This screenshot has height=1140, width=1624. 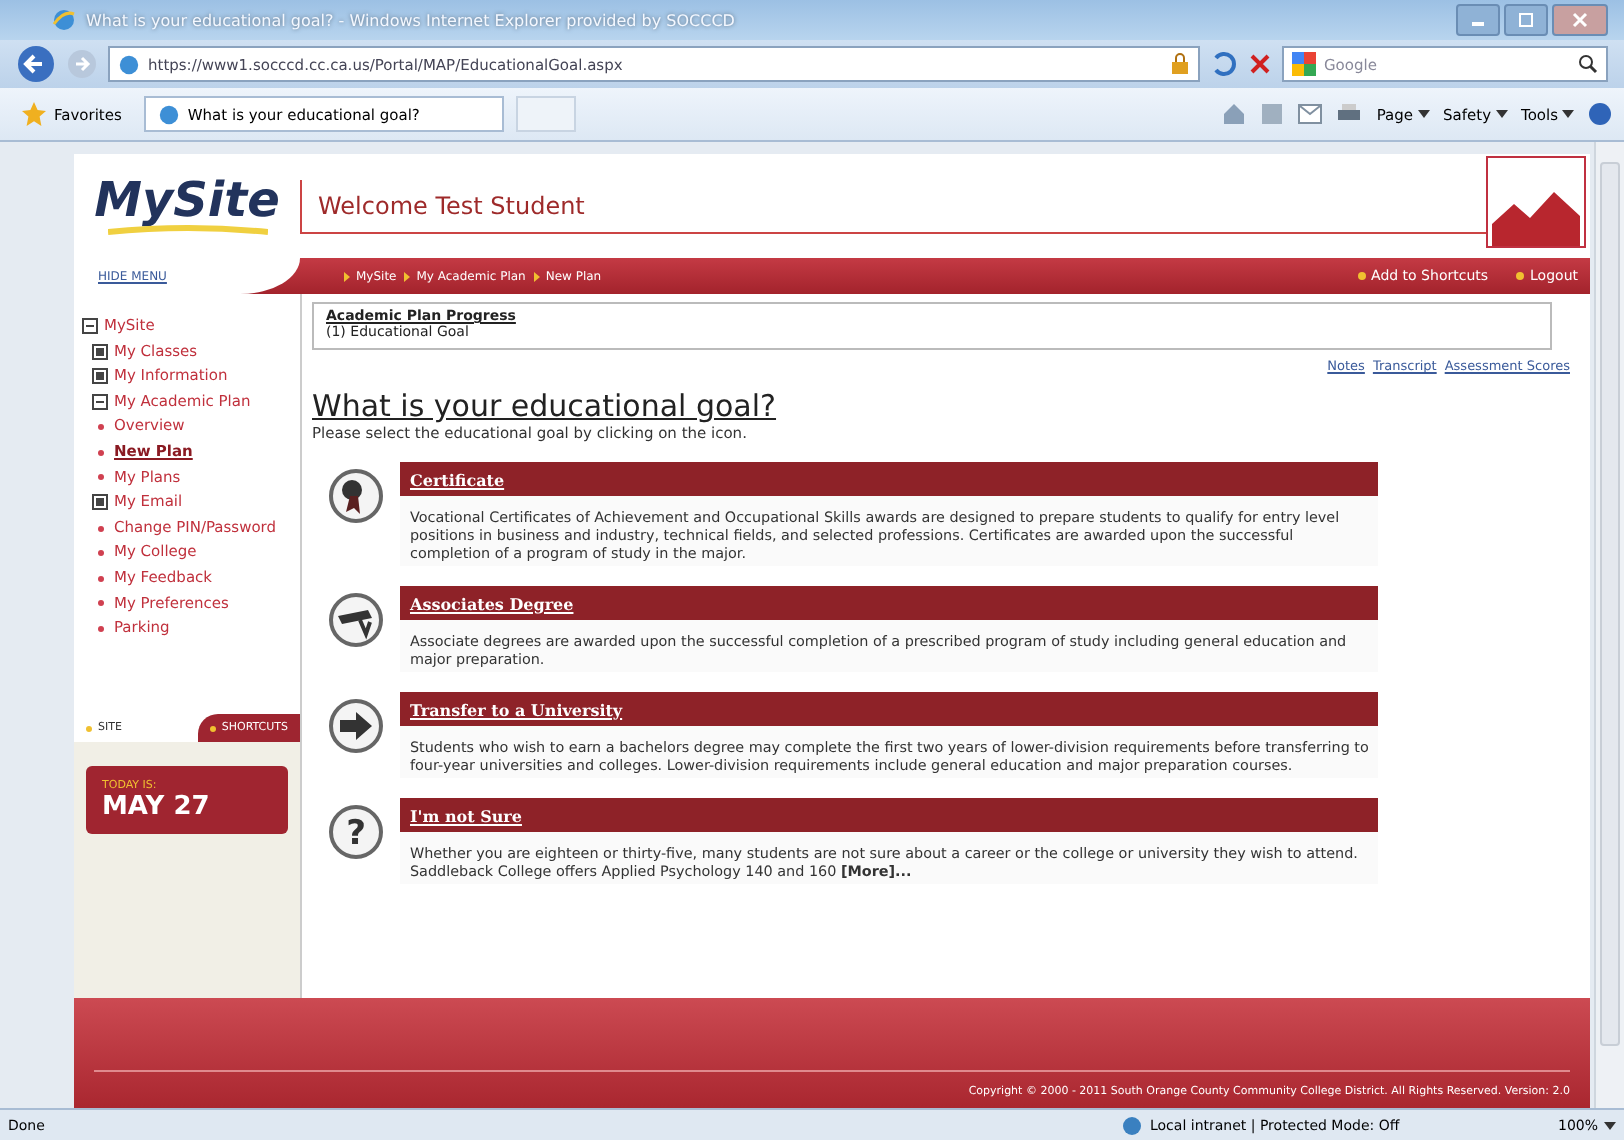 What do you see at coordinates (466, 815) in the screenshot?
I see `goal-link: I'm not Sure` at bounding box center [466, 815].